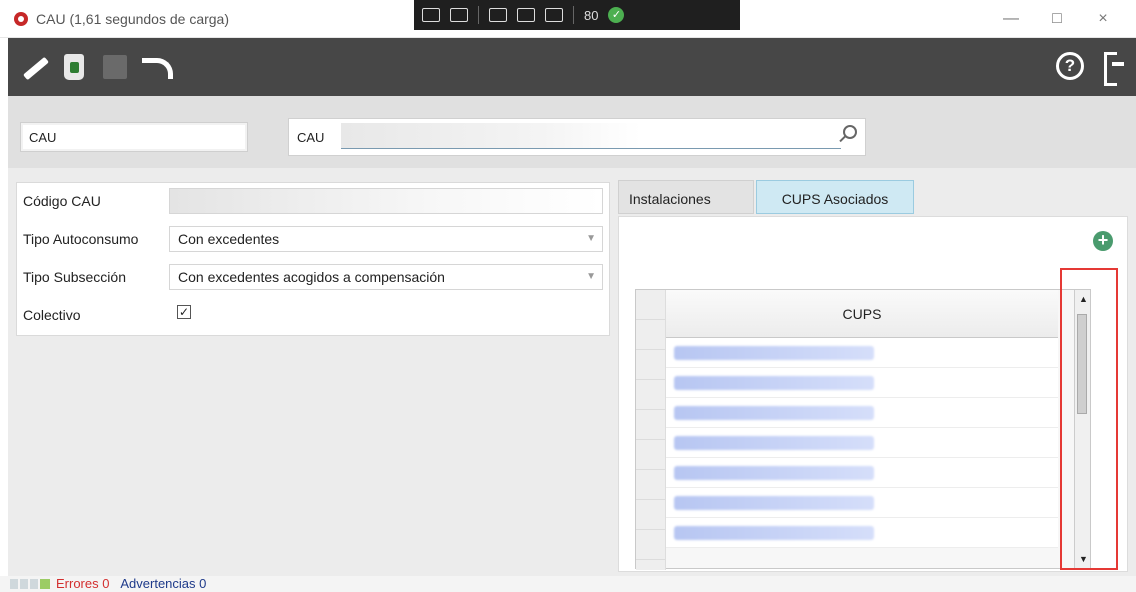 Image resolution: width=1136 pixels, height=592 pixels. I want to click on codigo-cau-label: Código CAU, so click(62, 201).